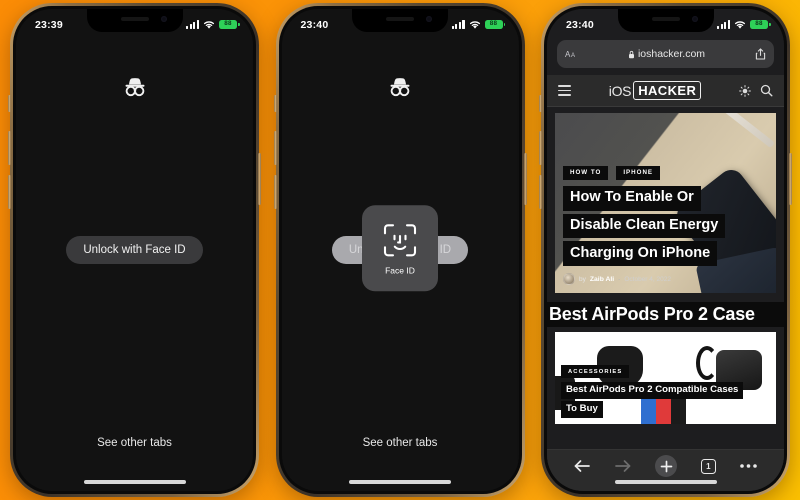  I want to click on logo-boxed: HACKER, so click(667, 90).